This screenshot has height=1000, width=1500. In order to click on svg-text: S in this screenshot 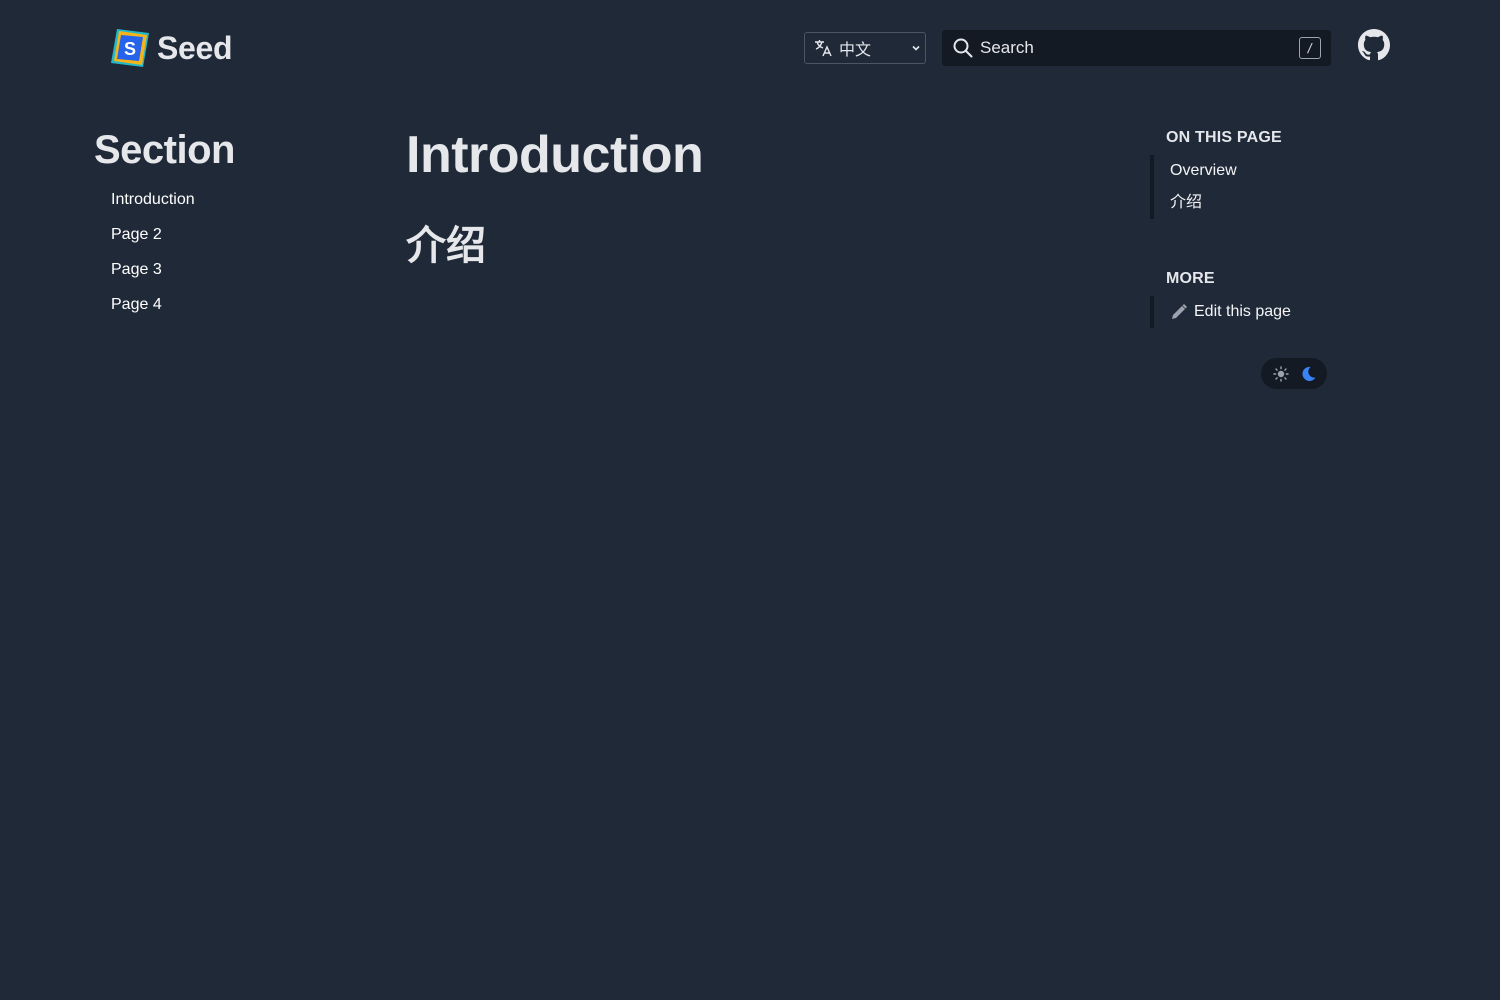, I will do `click(130, 49)`.